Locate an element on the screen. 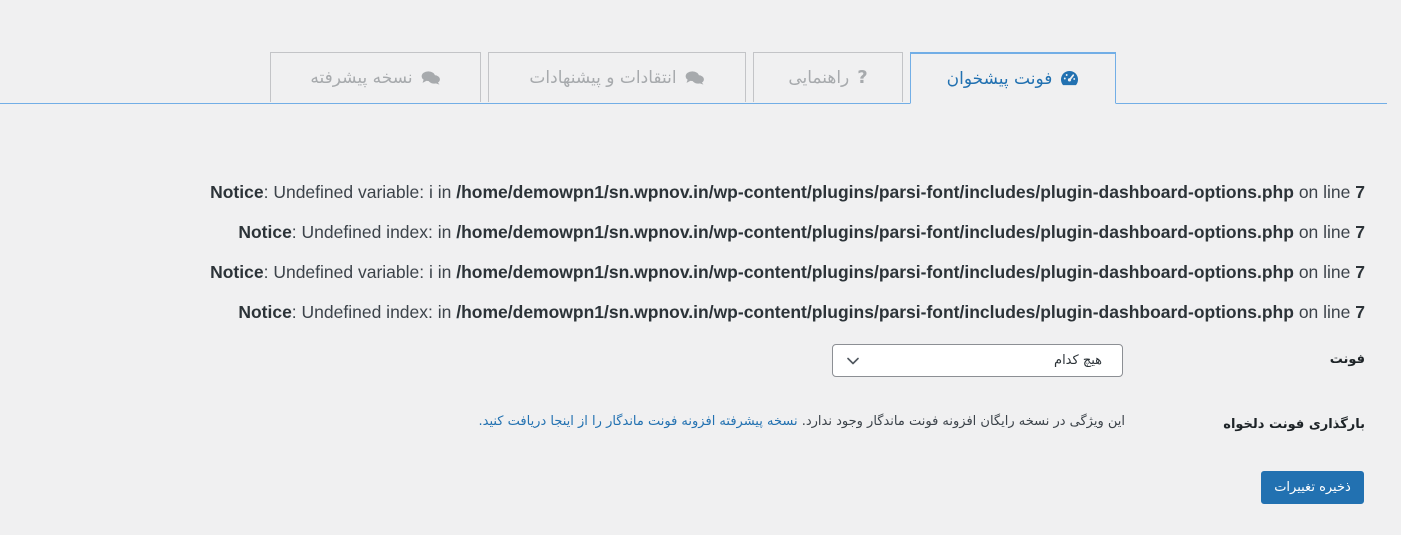  save-changes-button: ذخیره تغییرات is located at coordinates (1312, 487).